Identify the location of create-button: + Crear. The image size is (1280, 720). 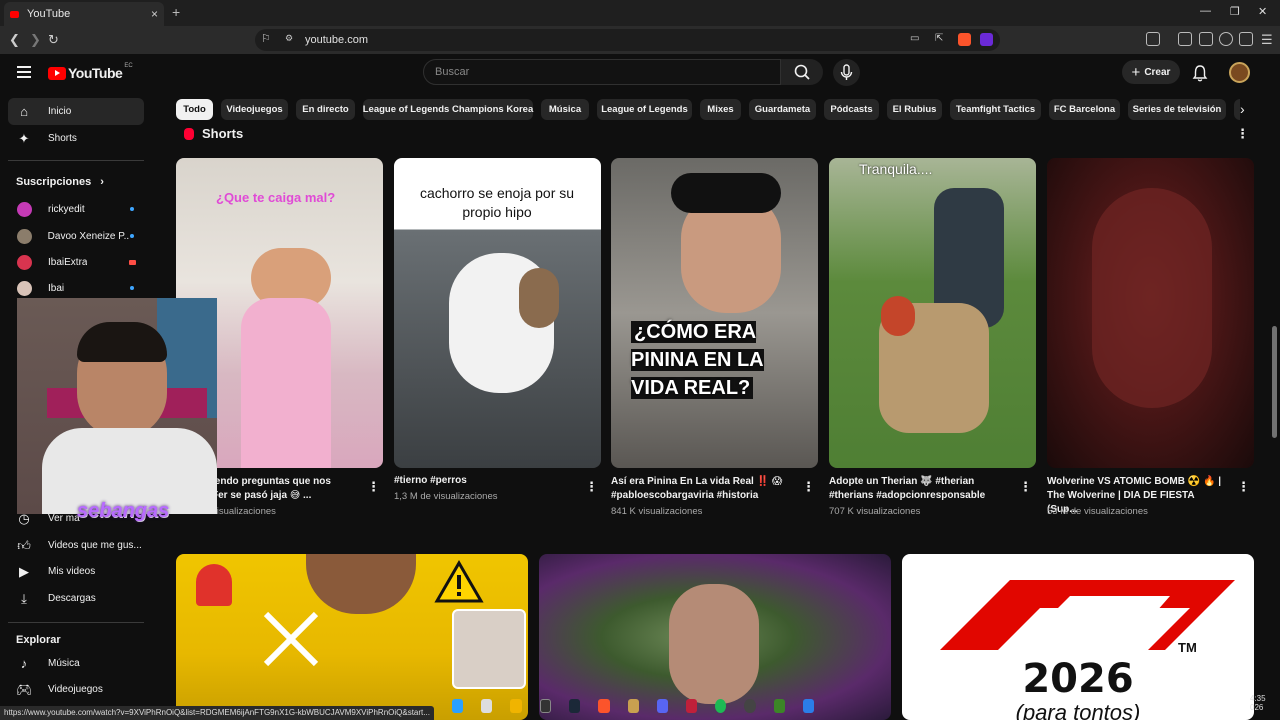
(1151, 72).